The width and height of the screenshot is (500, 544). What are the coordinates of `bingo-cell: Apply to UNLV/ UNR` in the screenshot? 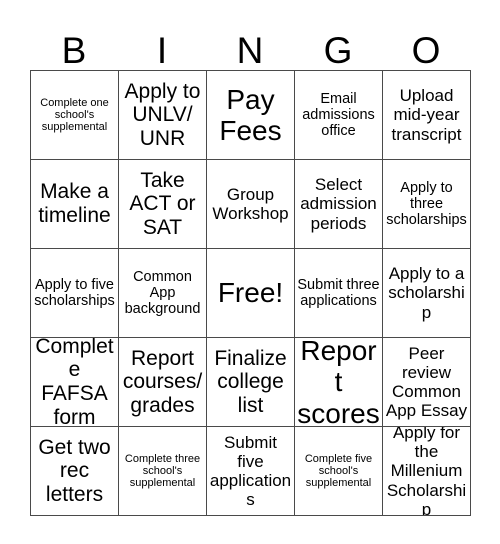 It's located at (163, 115).